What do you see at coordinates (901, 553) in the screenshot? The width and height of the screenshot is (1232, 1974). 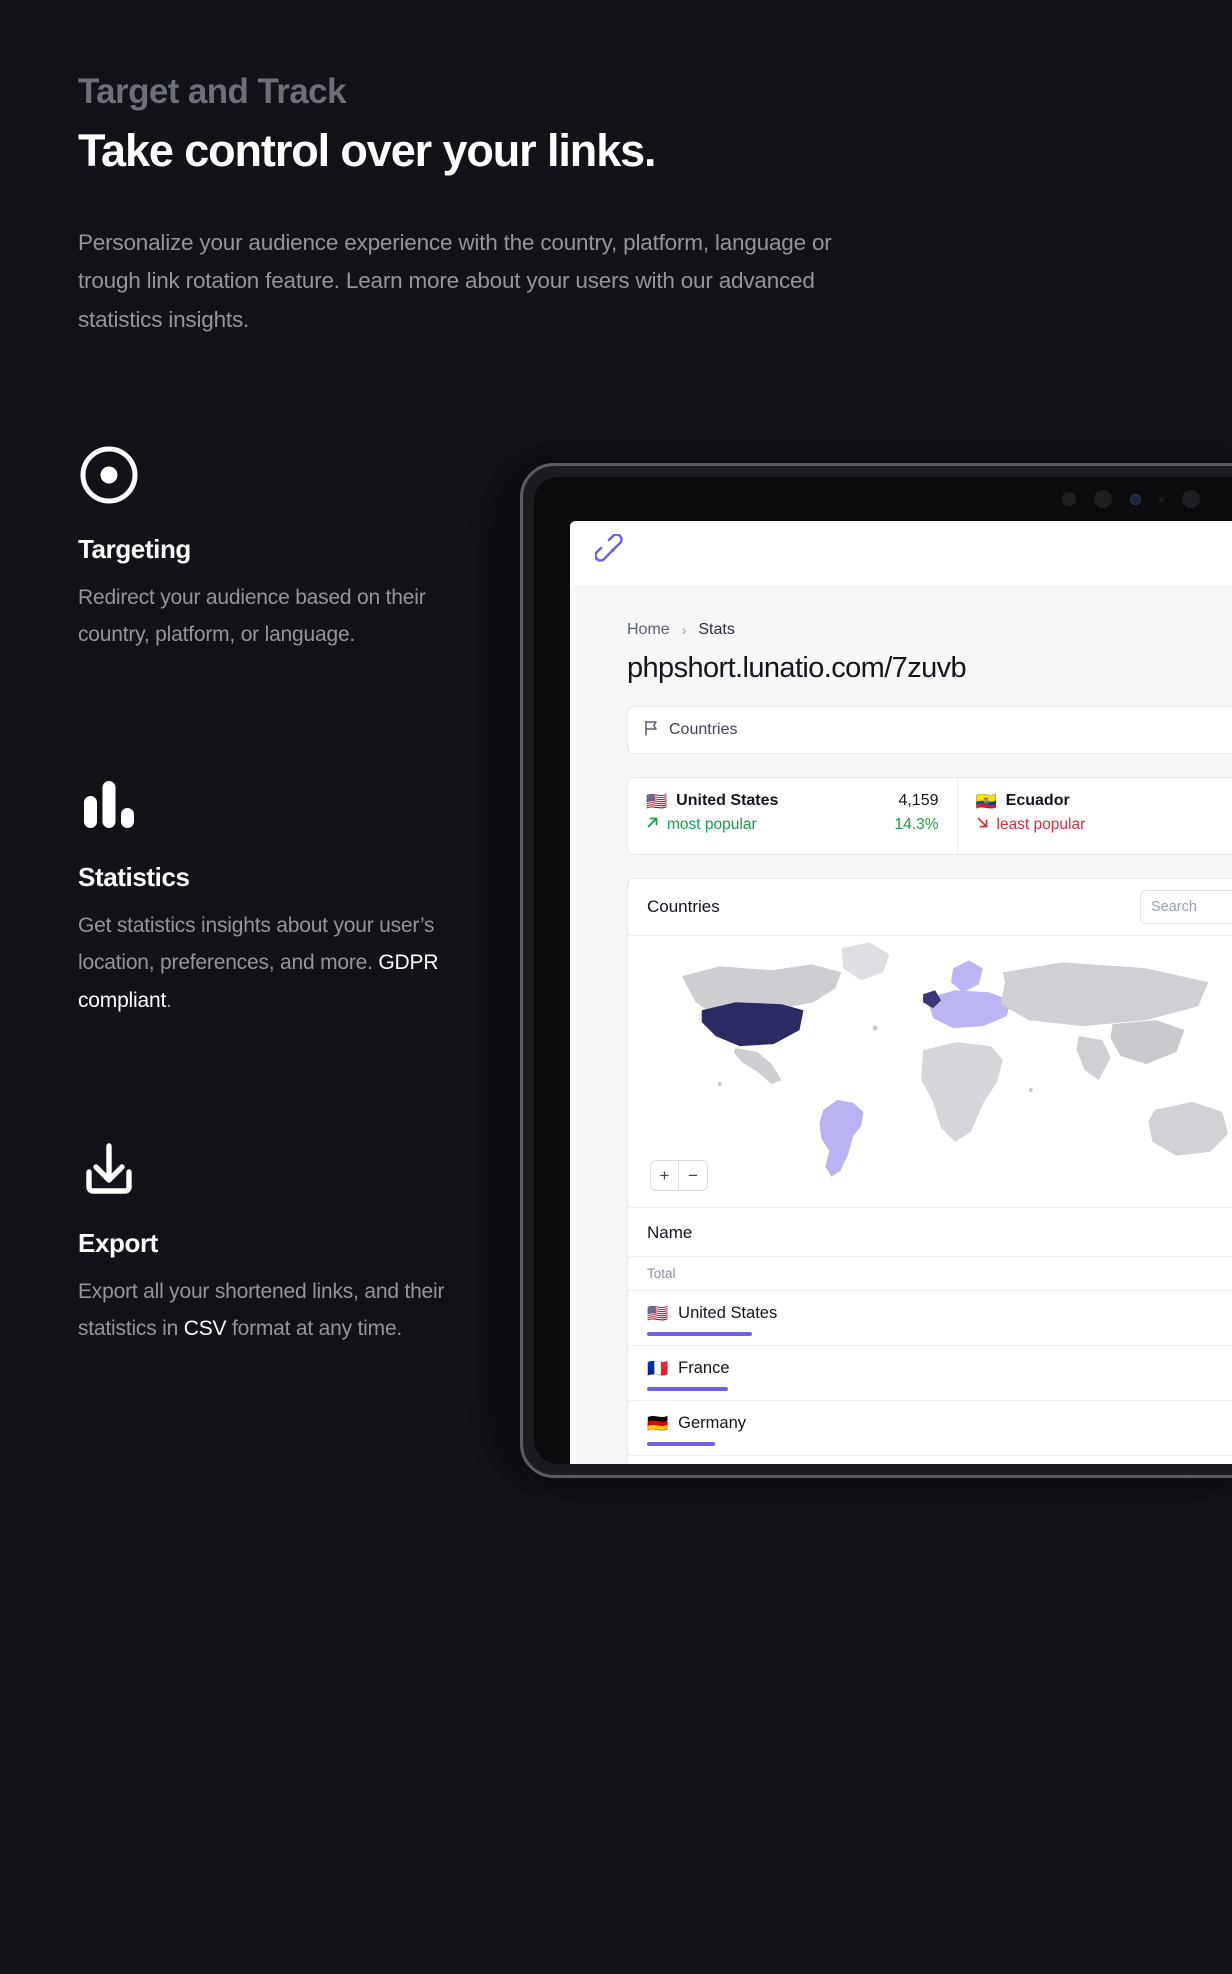 I see `app-header` at bounding box center [901, 553].